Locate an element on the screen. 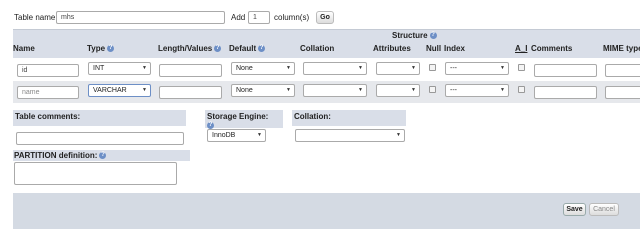 The height and width of the screenshot is (240, 640). table-comments-label: Table comments: is located at coordinates (99, 118).